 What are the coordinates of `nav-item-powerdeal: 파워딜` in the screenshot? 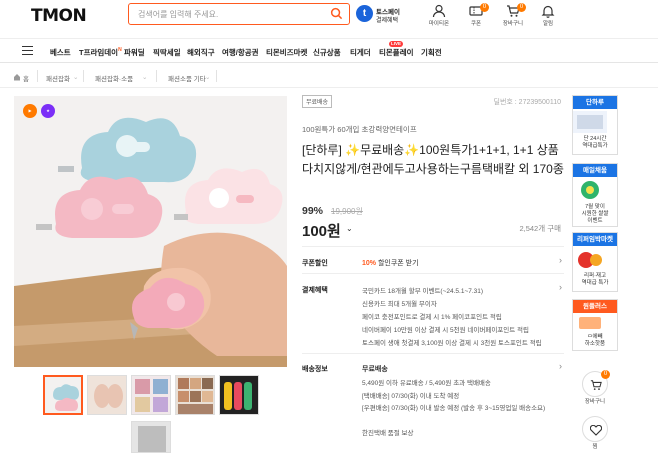 It's located at (134, 52).